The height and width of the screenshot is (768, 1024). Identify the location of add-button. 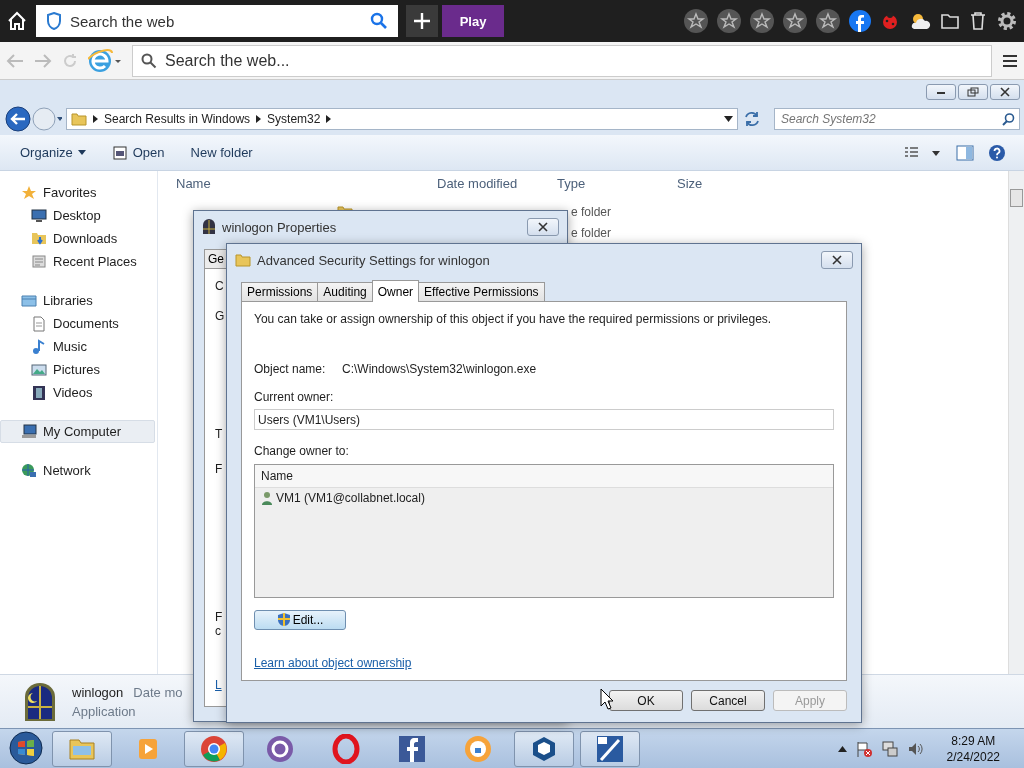
(422, 21).